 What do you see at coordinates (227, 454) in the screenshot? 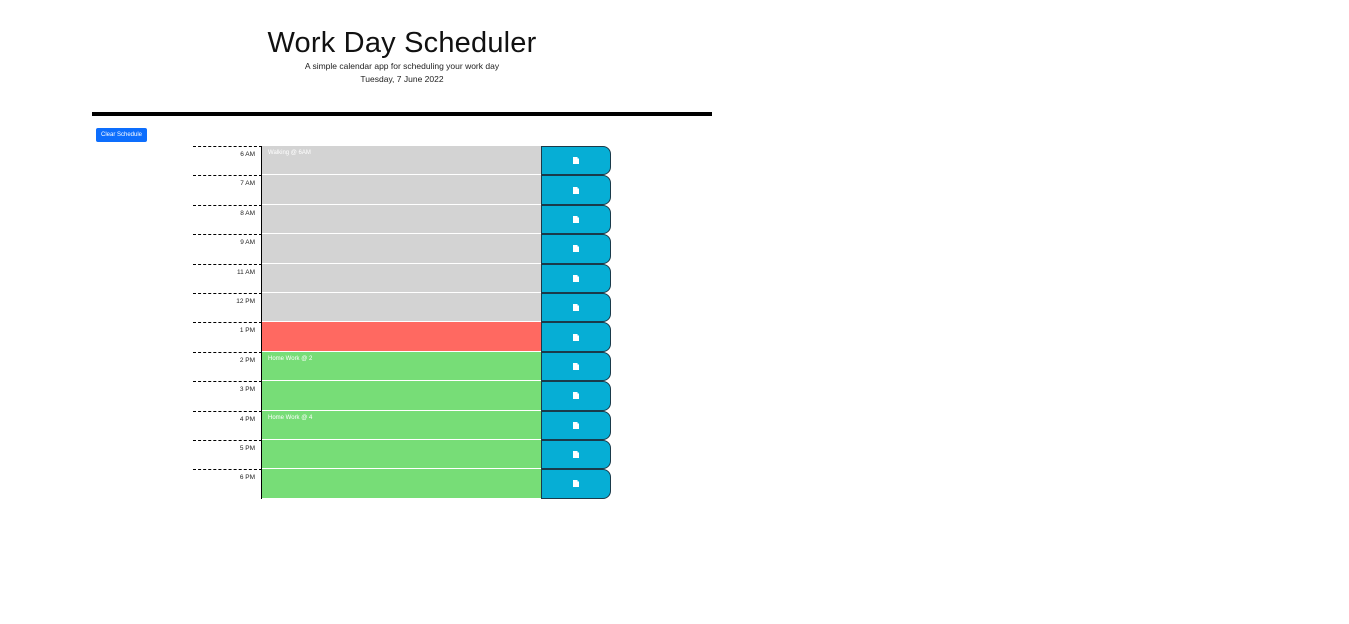
I see `hour-label: 5 PM` at bounding box center [227, 454].